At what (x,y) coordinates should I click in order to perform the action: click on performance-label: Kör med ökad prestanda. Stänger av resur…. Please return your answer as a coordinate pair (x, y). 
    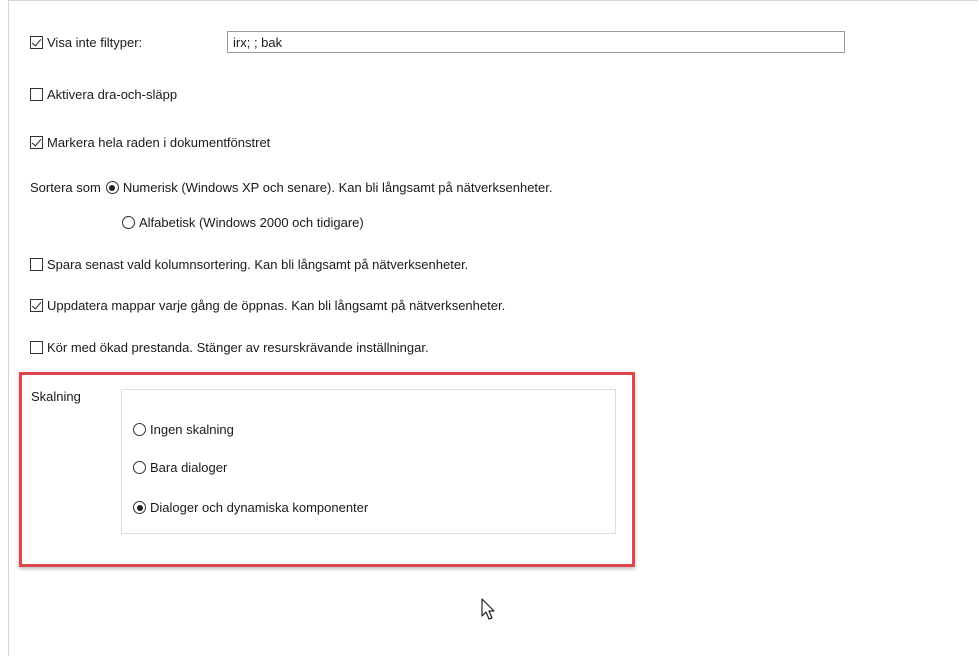
    Looking at the image, I should click on (238, 347).